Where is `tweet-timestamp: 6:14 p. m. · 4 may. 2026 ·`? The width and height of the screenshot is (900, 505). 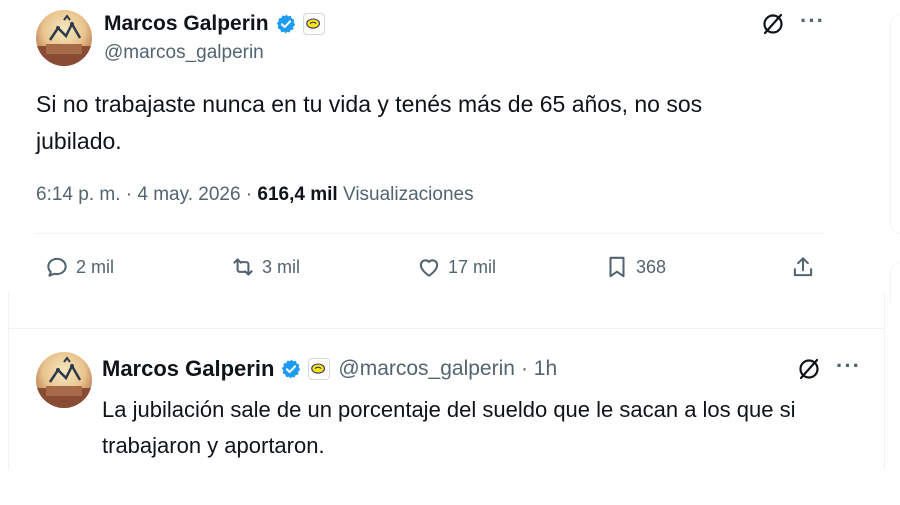
tweet-timestamp: 6:14 p. m. · 4 may. 2026 · is located at coordinates (144, 194).